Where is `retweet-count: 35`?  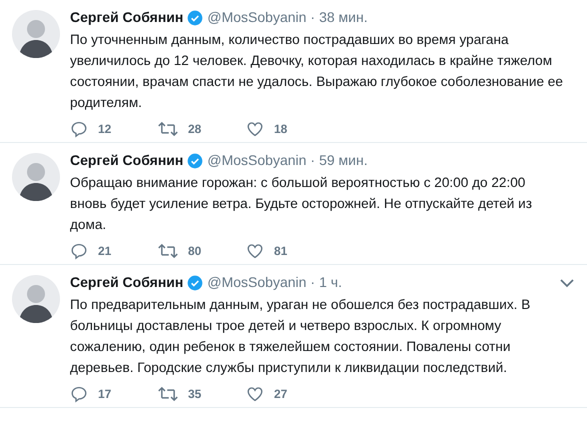 retweet-count: 35 is located at coordinates (195, 394).